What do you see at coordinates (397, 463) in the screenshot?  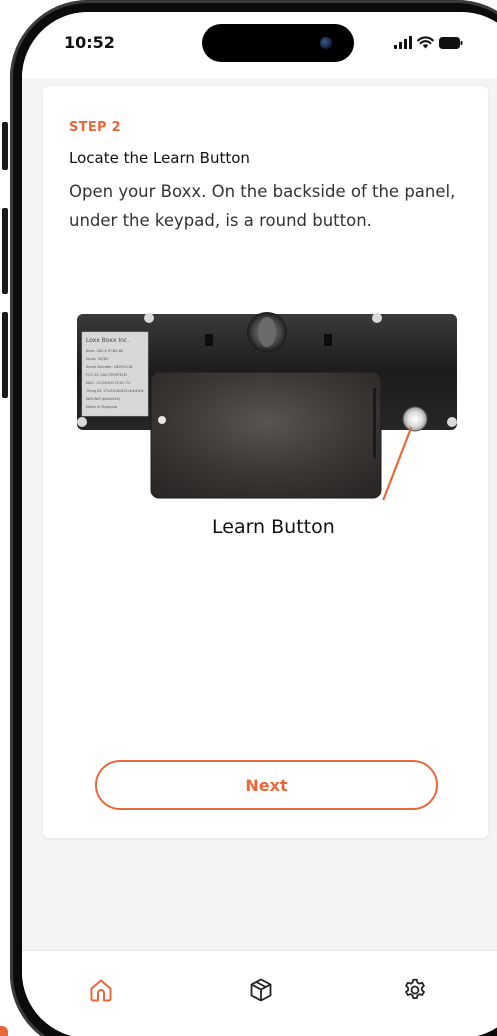 I see `learn-button-pointer` at bounding box center [397, 463].